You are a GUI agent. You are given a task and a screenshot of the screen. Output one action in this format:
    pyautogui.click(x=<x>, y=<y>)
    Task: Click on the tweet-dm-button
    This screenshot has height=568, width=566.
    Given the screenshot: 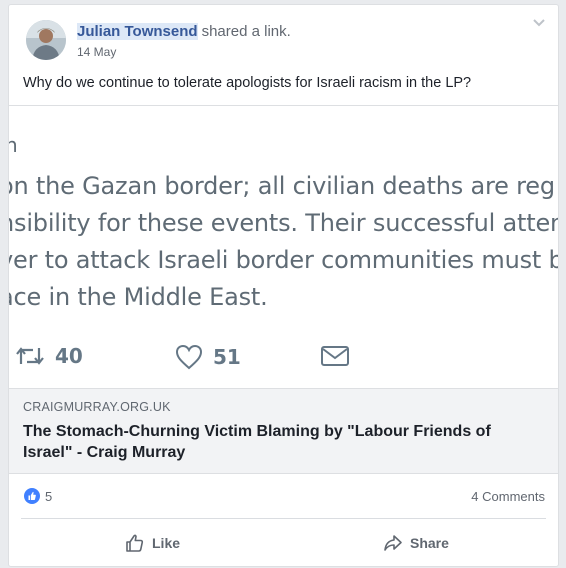 What is the action you would take?
    pyautogui.click(x=335, y=356)
    